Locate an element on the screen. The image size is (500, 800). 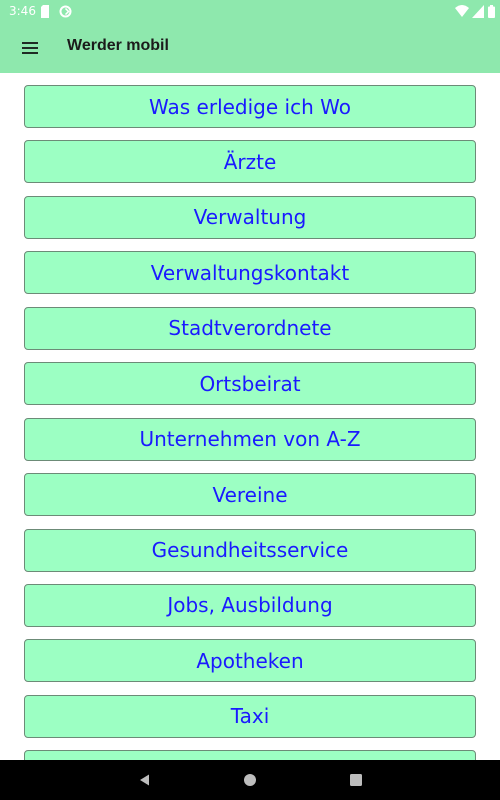
menu-button: Stadtverordnete is located at coordinates (250, 328).